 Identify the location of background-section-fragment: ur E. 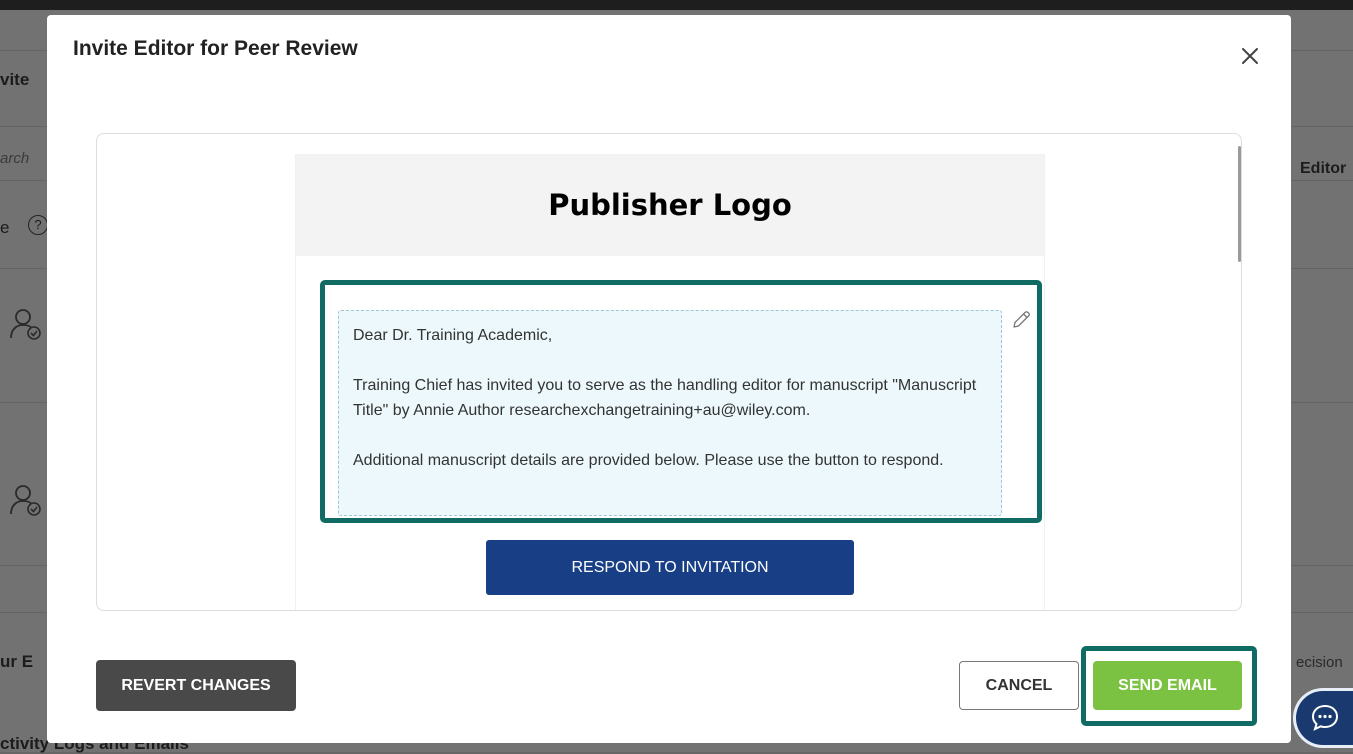
(17, 661).